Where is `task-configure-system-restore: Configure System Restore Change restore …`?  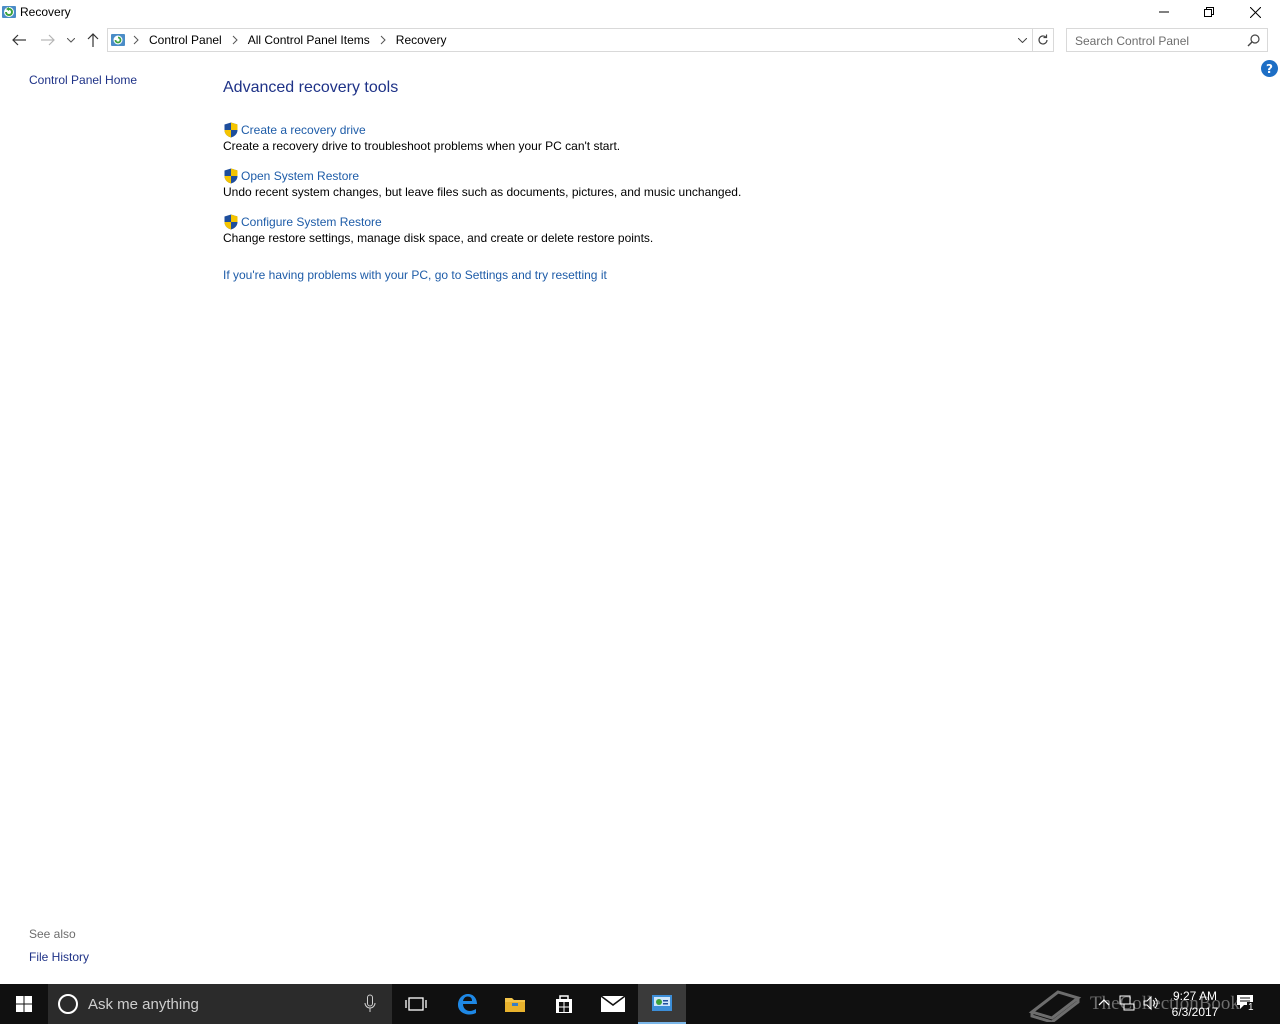
task-configure-system-restore: Configure System Restore Change restore … is located at coordinates (438, 229).